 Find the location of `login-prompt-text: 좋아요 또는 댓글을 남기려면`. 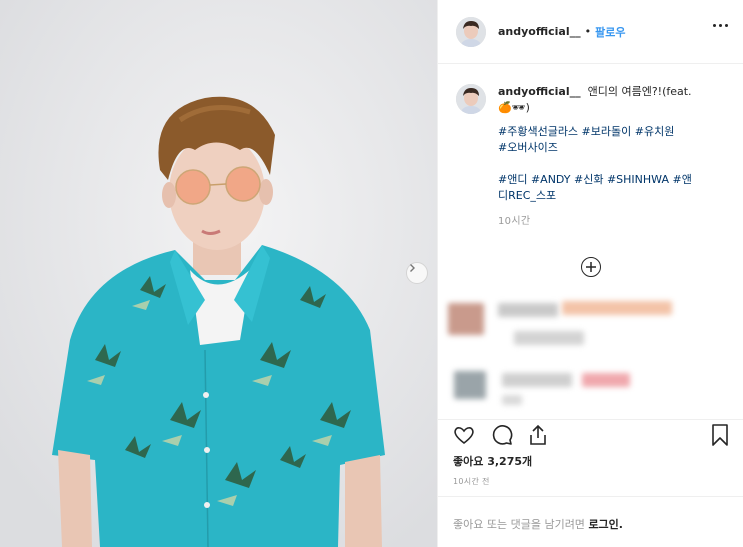

login-prompt-text: 좋아요 또는 댓글을 남기려면 is located at coordinates (519, 524).